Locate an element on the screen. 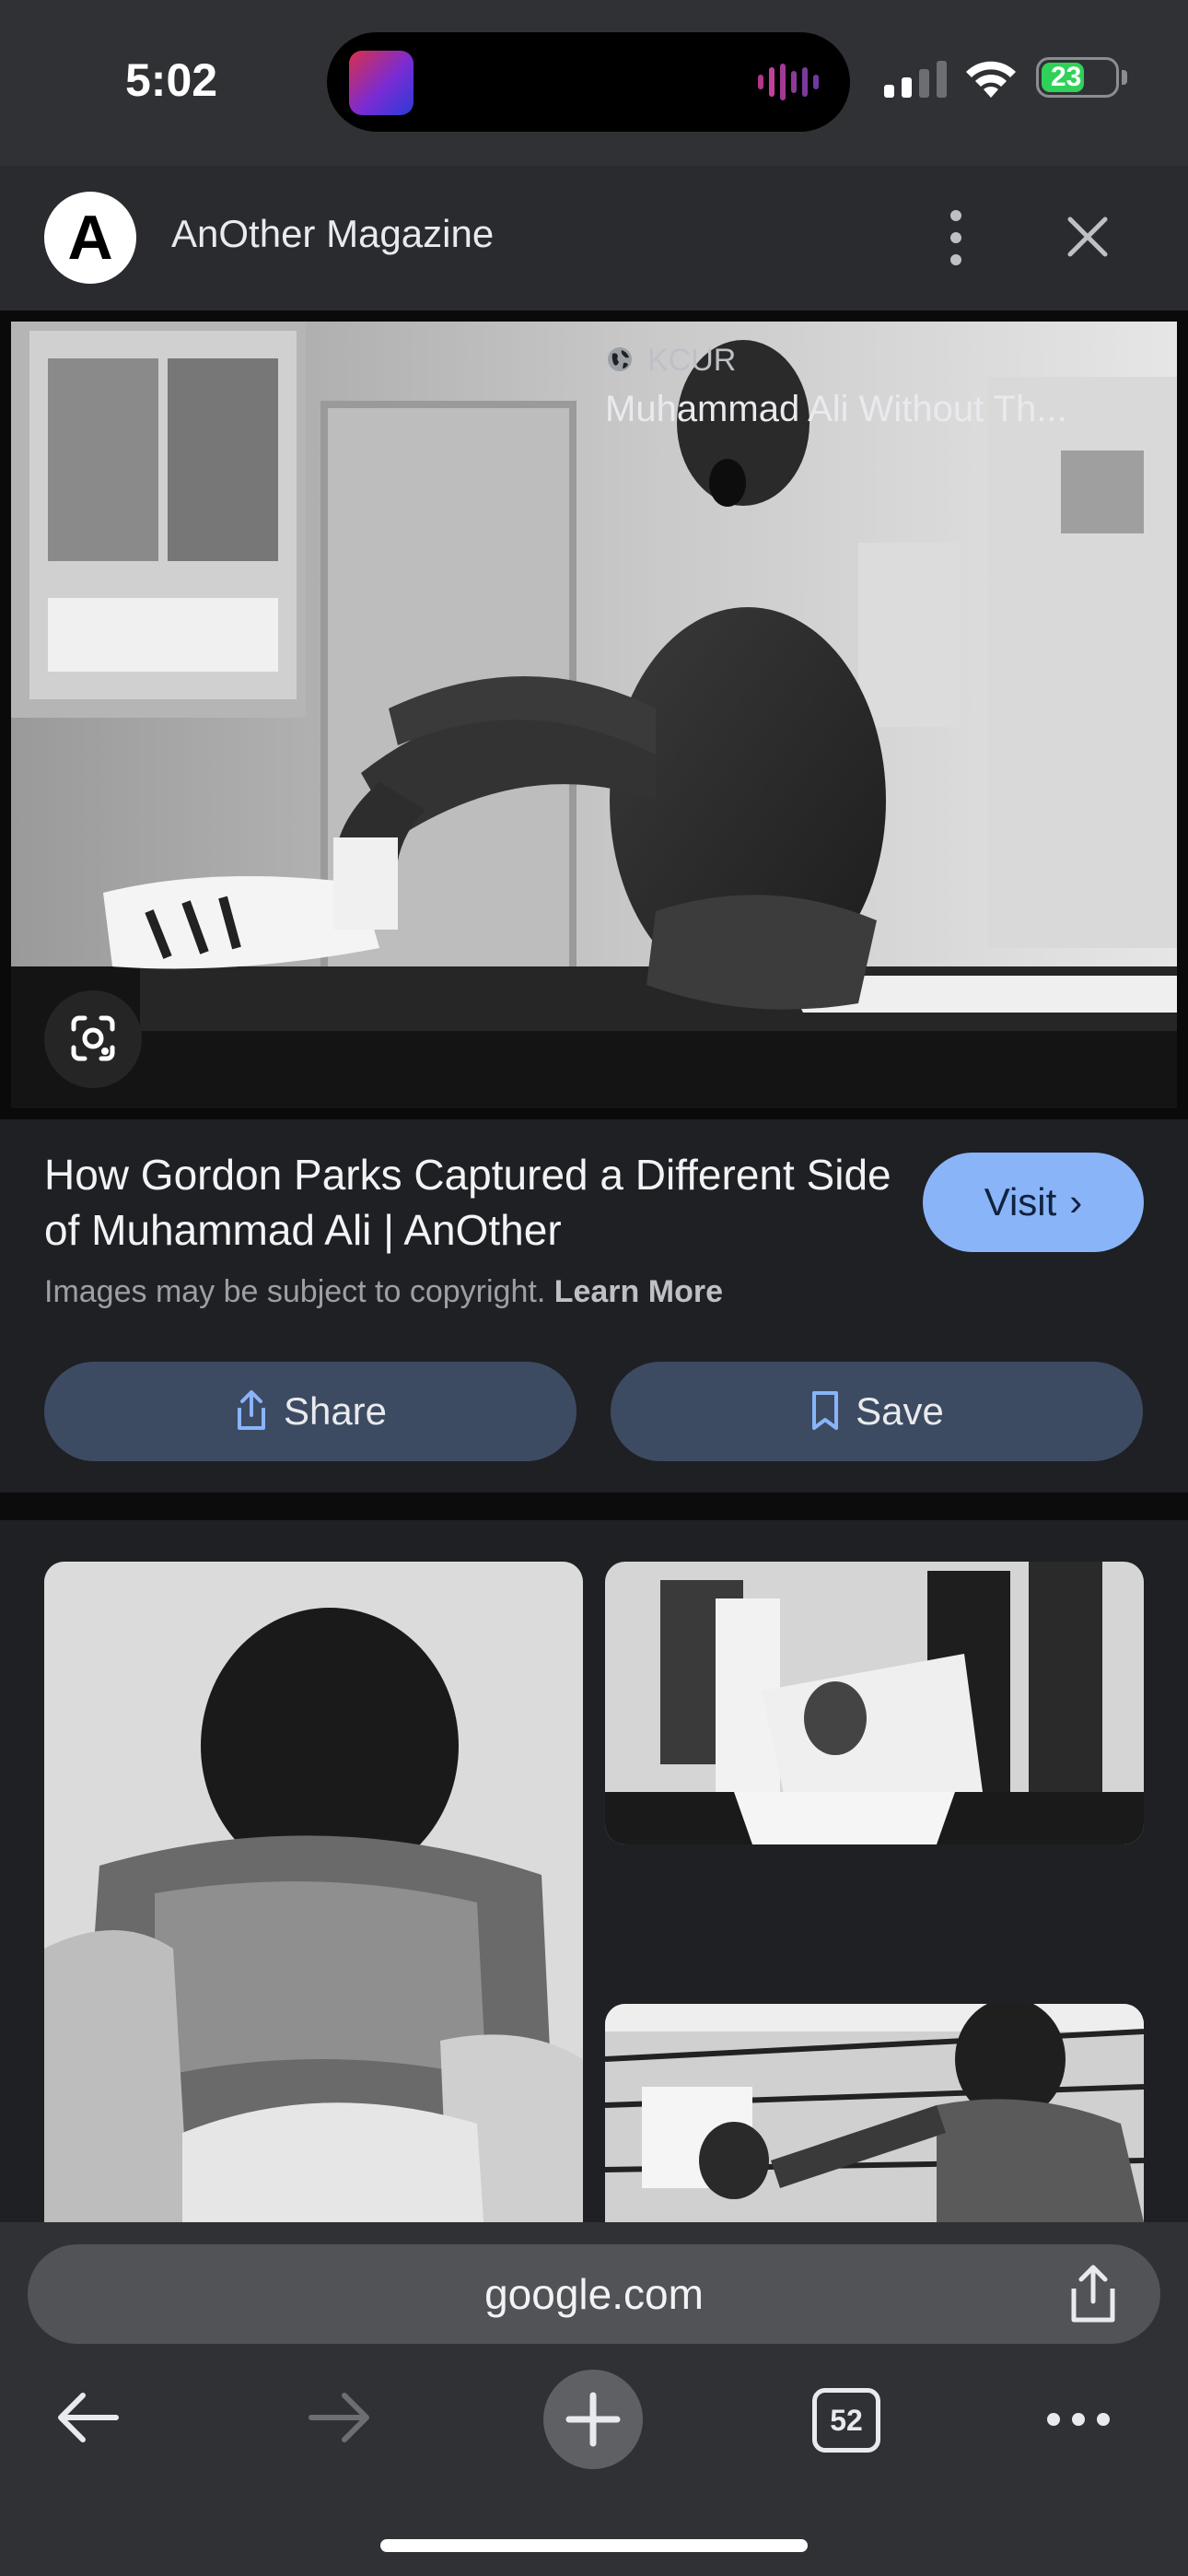 The image size is (1188, 2576). battery-percent: 23 is located at coordinates (1066, 77).